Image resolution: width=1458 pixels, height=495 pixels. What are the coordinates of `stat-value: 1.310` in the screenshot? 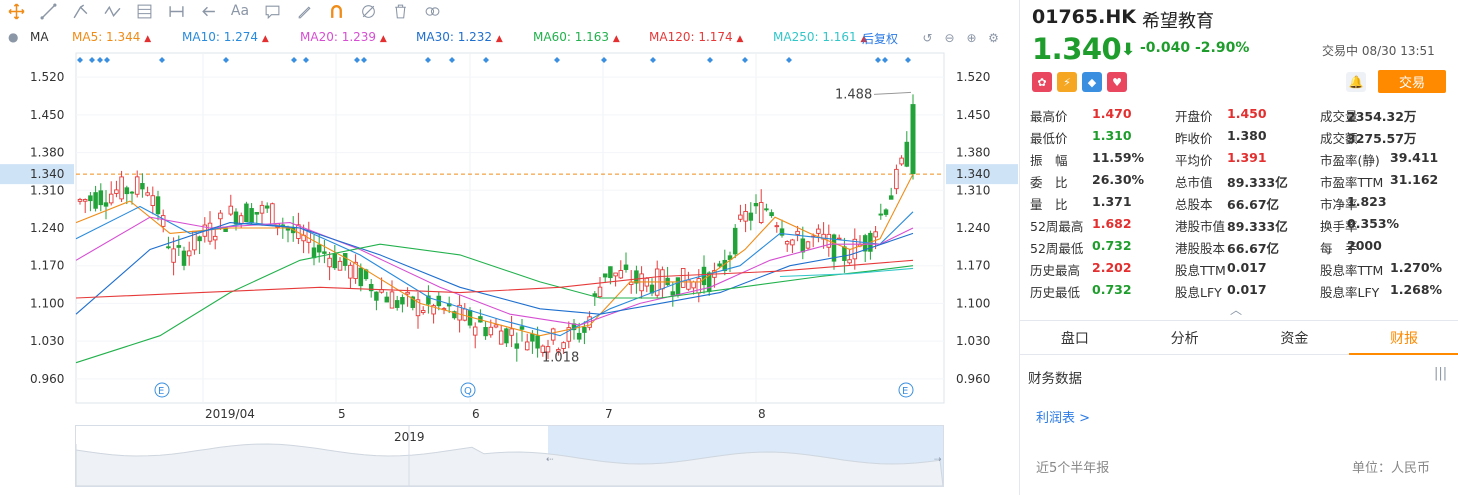 It's located at (1112, 135).